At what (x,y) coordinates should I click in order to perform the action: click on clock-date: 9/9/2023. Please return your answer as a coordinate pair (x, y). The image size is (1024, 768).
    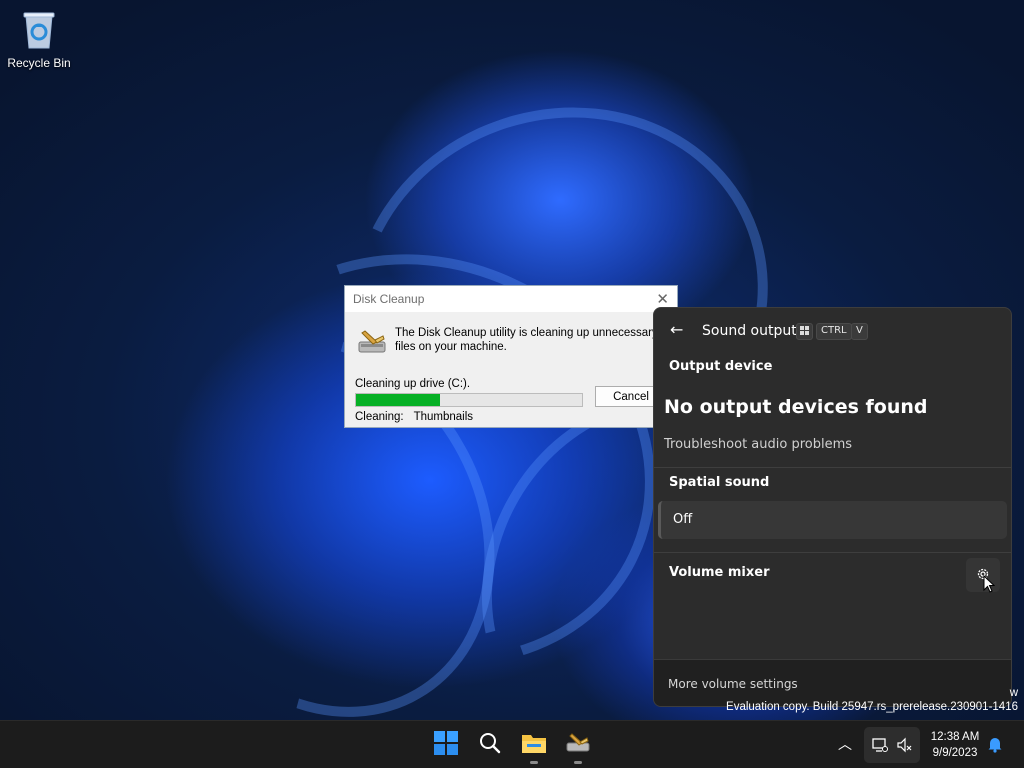
    Looking at the image, I should click on (955, 753).